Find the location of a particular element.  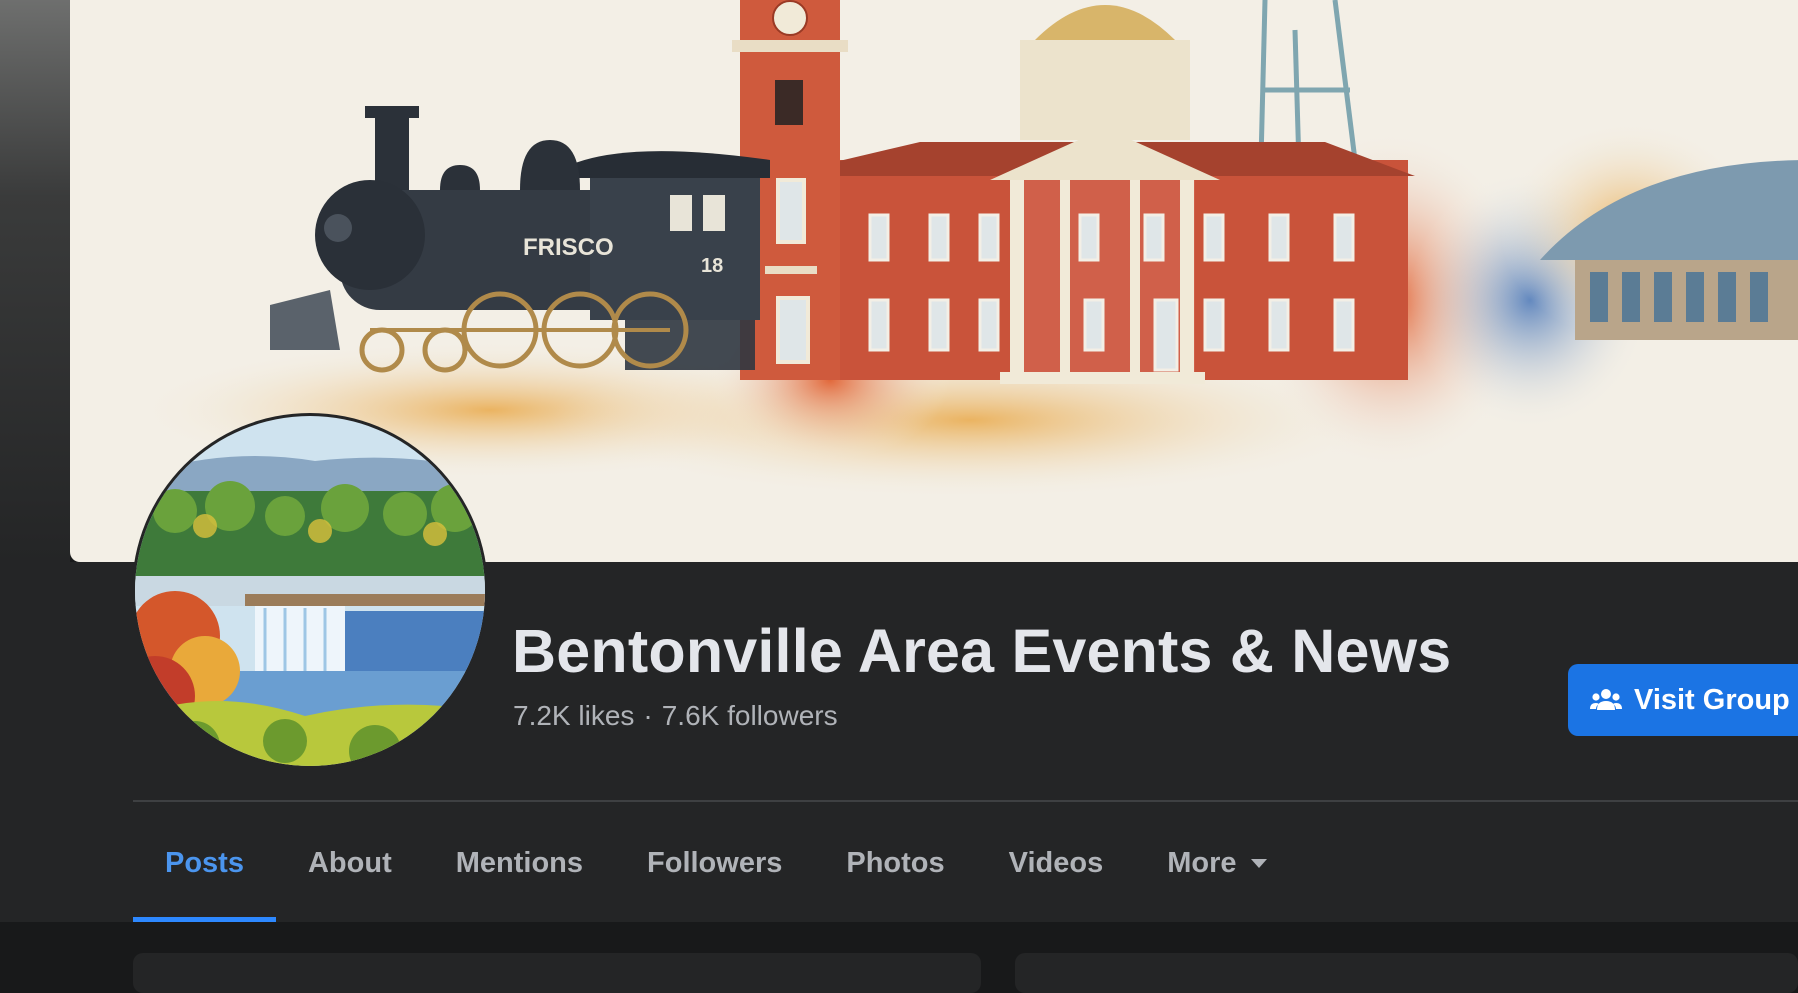

tab-followers-label: Followers is located at coordinates (715, 863).